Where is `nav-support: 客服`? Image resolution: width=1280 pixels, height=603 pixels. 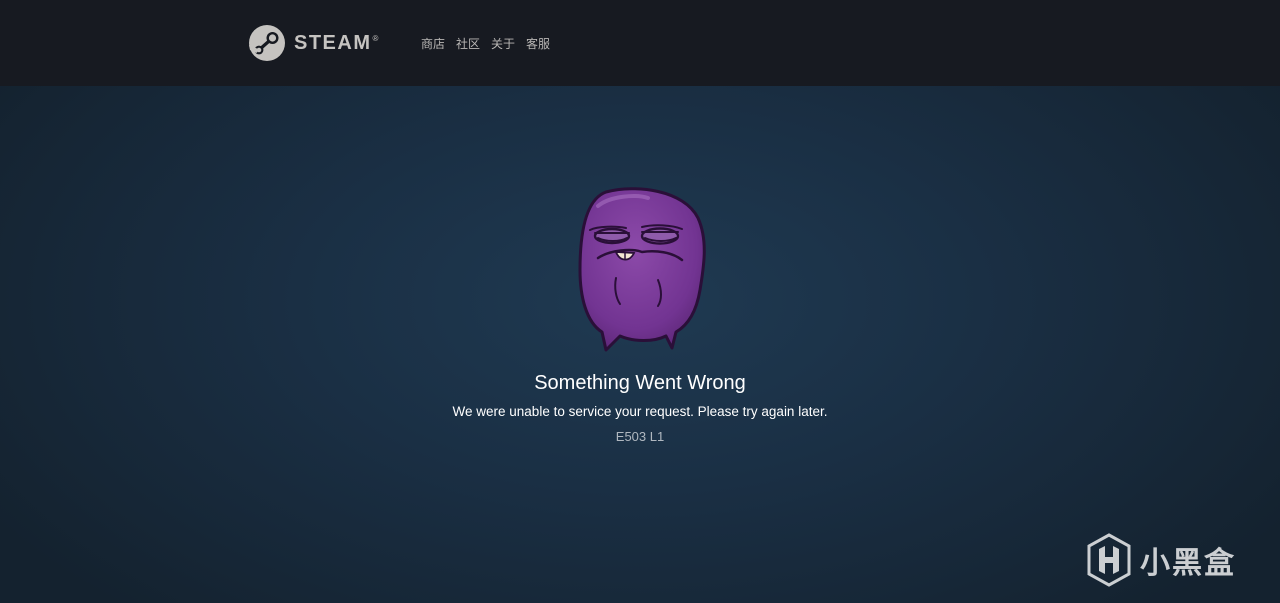
nav-support: 客服 is located at coordinates (538, 44).